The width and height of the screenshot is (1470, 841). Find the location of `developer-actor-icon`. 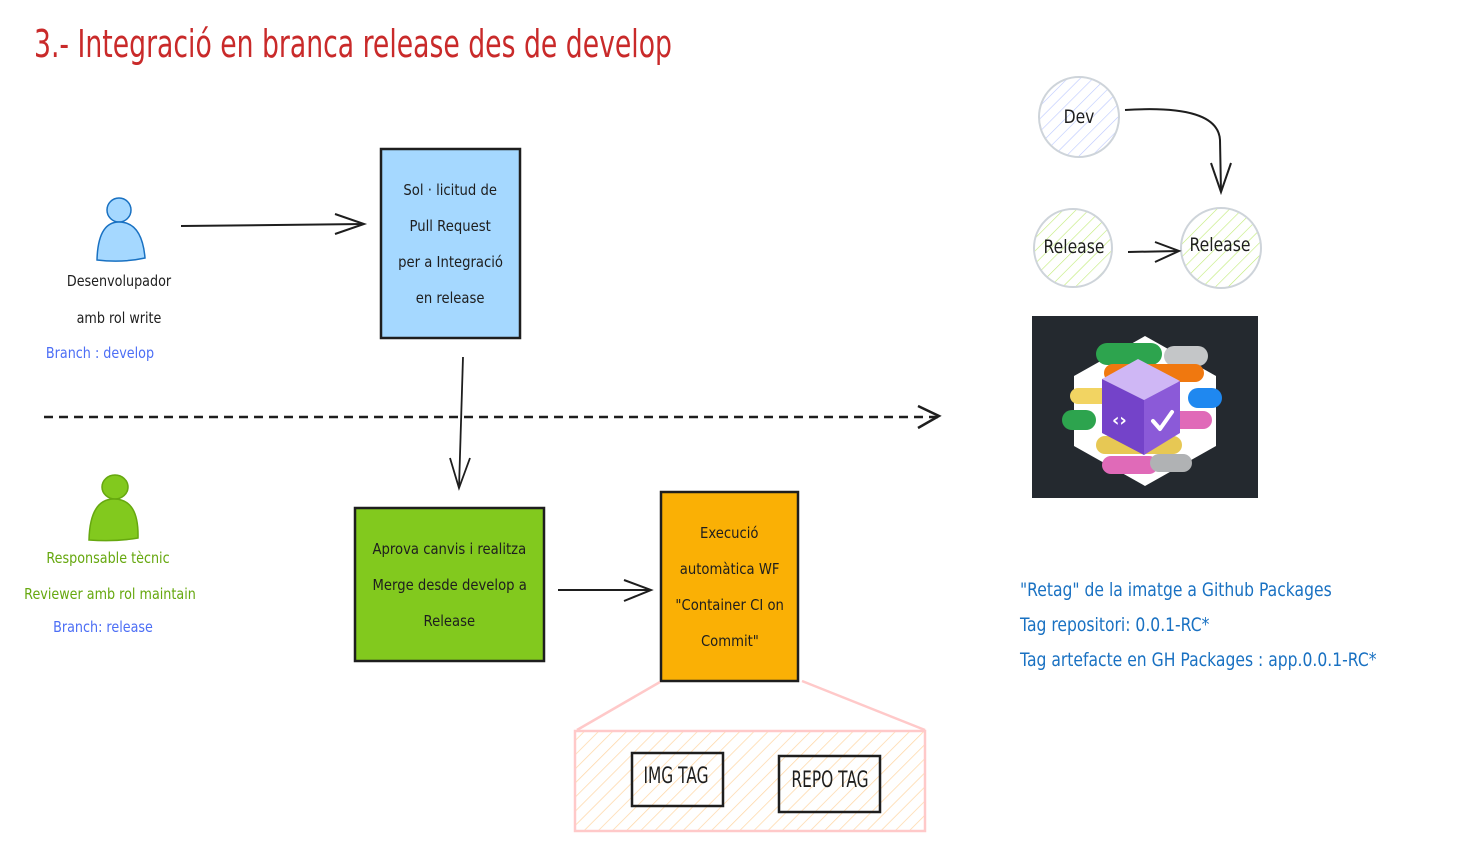

developer-actor-icon is located at coordinates (121, 229).